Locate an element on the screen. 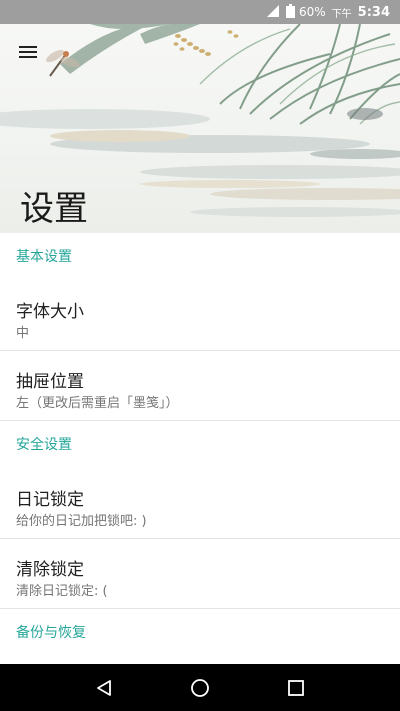 This screenshot has width=400, height=711. pref-clear-lock: 清除锁定 清除日记锁定: ( is located at coordinates (200, 574).